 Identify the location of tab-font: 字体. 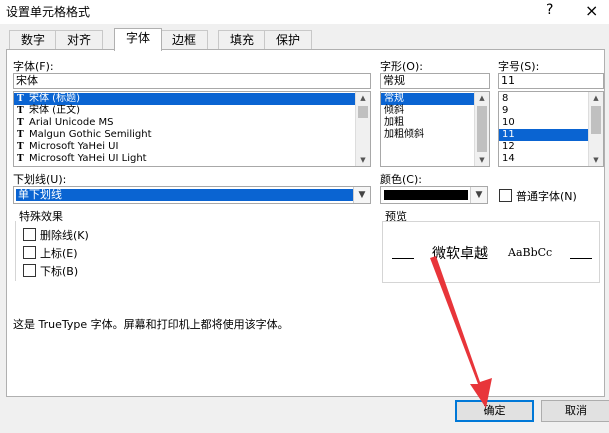
(138, 39).